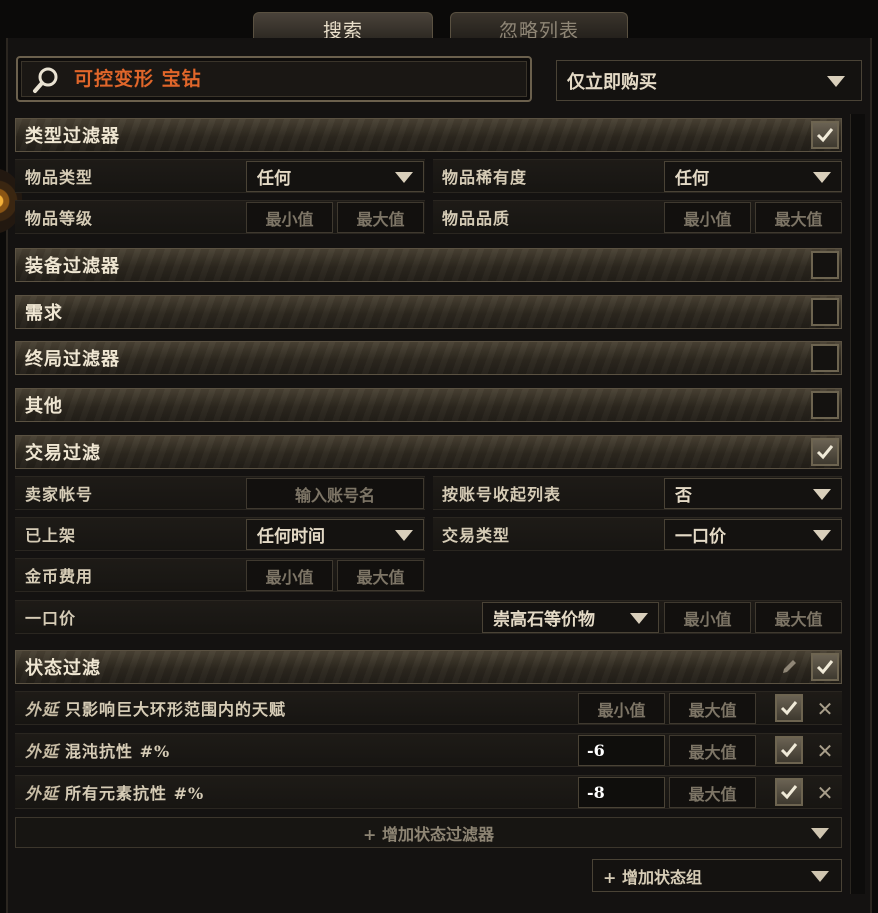 This screenshot has height=913, width=878. I want to click on stat-min-input: 最小值, so click(621, 708).